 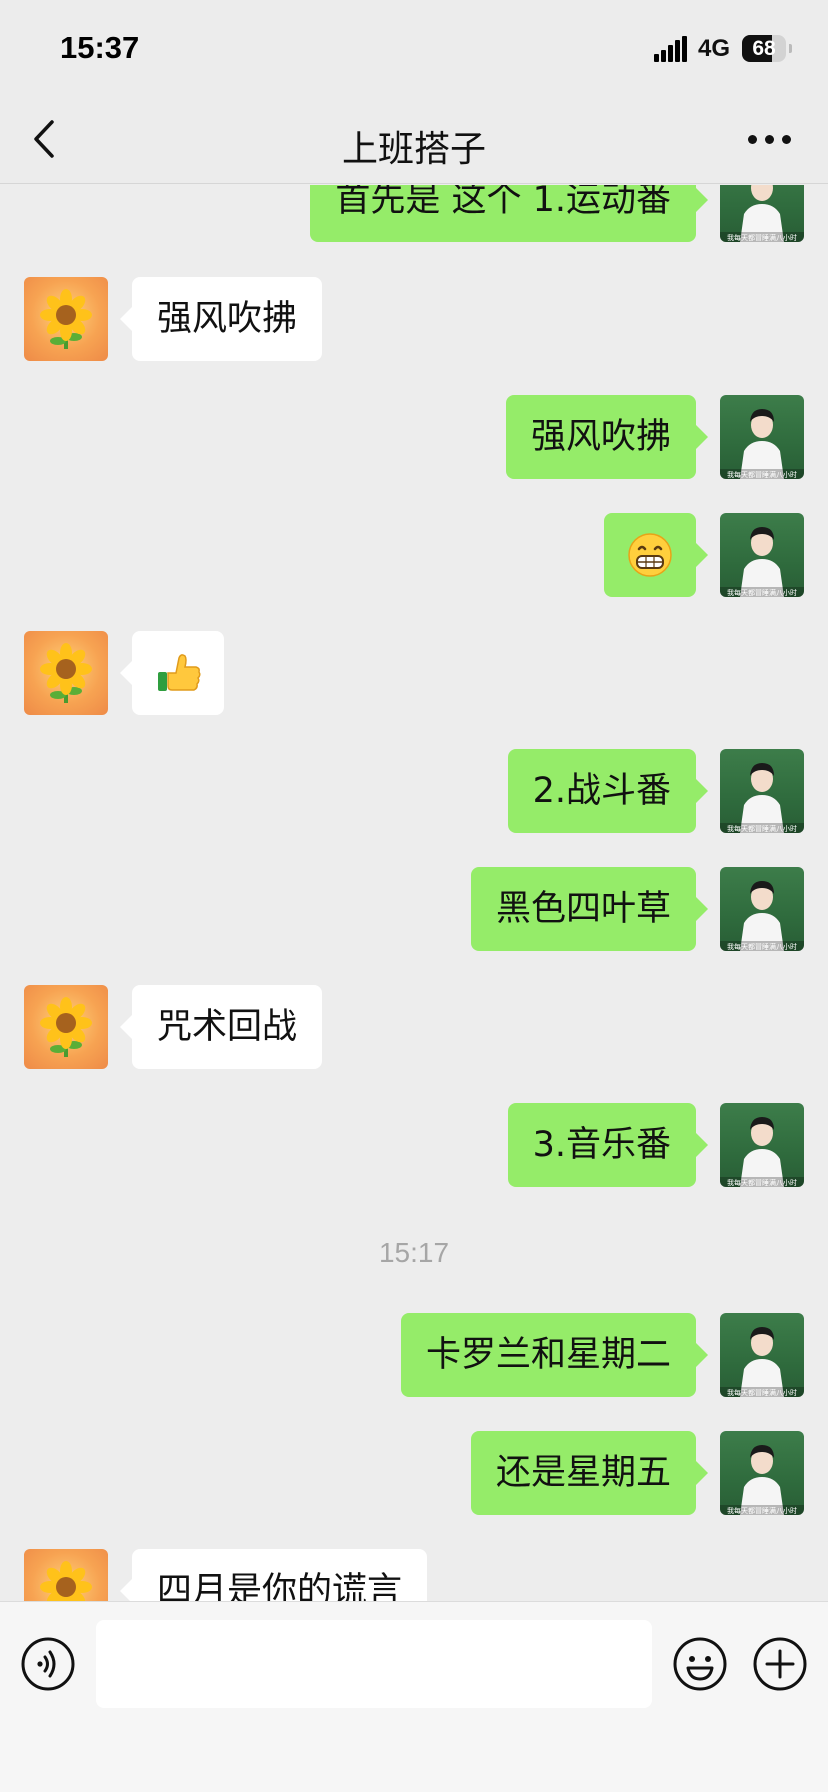 I want to click on battery-percent: 68, so click(x=764, y=48).